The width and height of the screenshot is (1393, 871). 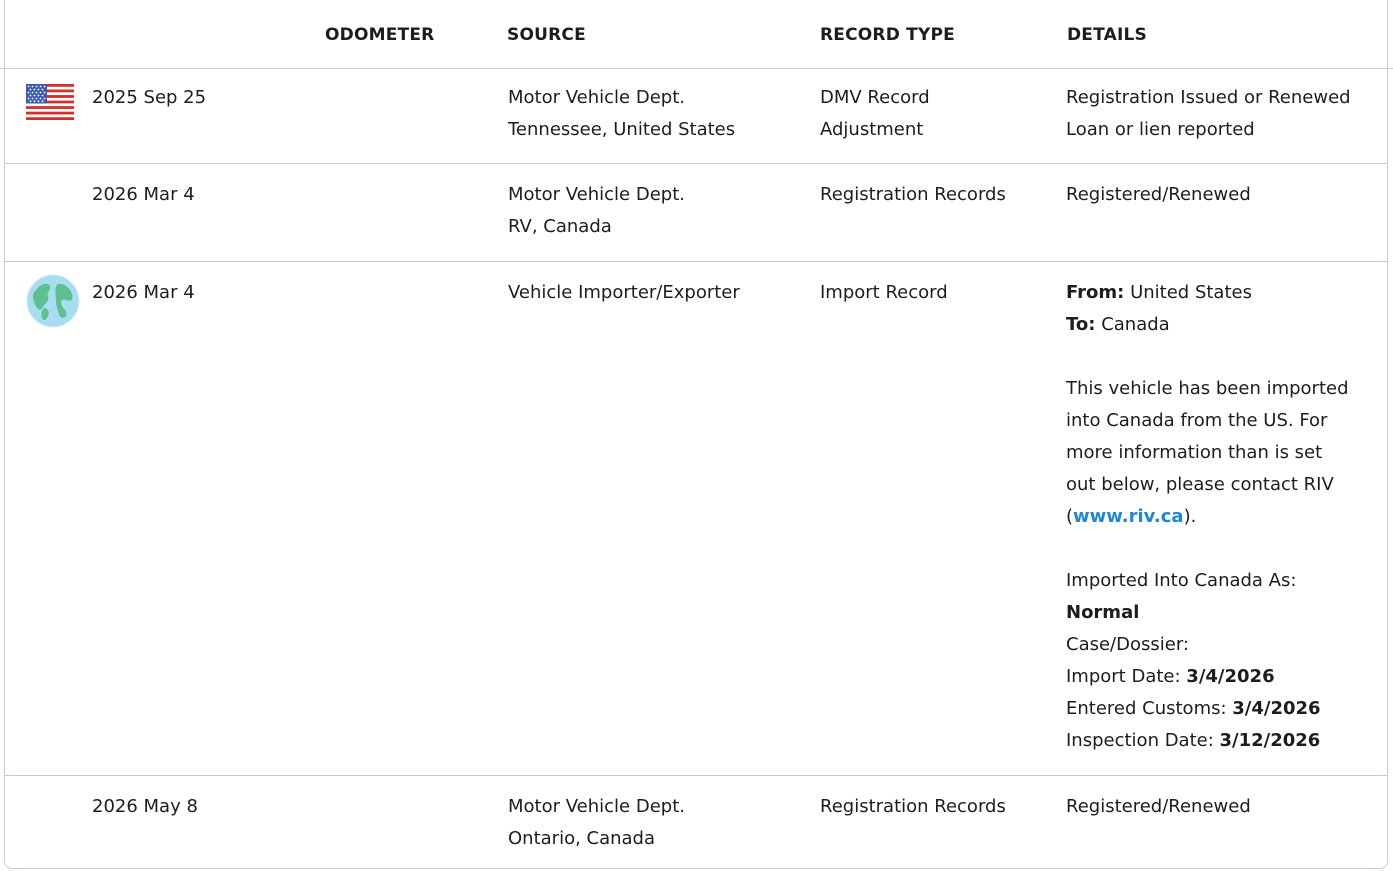 What do you see at coordinates (1181, 580) in the screenshot?
I see `imported-as-label: Imported Into Canada As:` at bounding box center [1181, 580].